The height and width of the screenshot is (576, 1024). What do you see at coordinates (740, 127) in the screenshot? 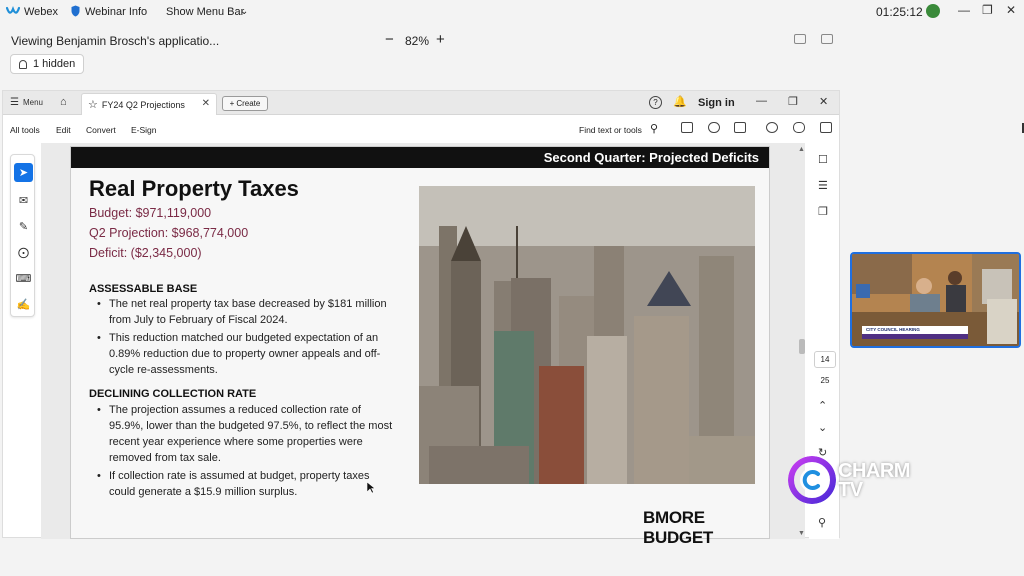
I see `print-icon` at bounding box center [740, 127].